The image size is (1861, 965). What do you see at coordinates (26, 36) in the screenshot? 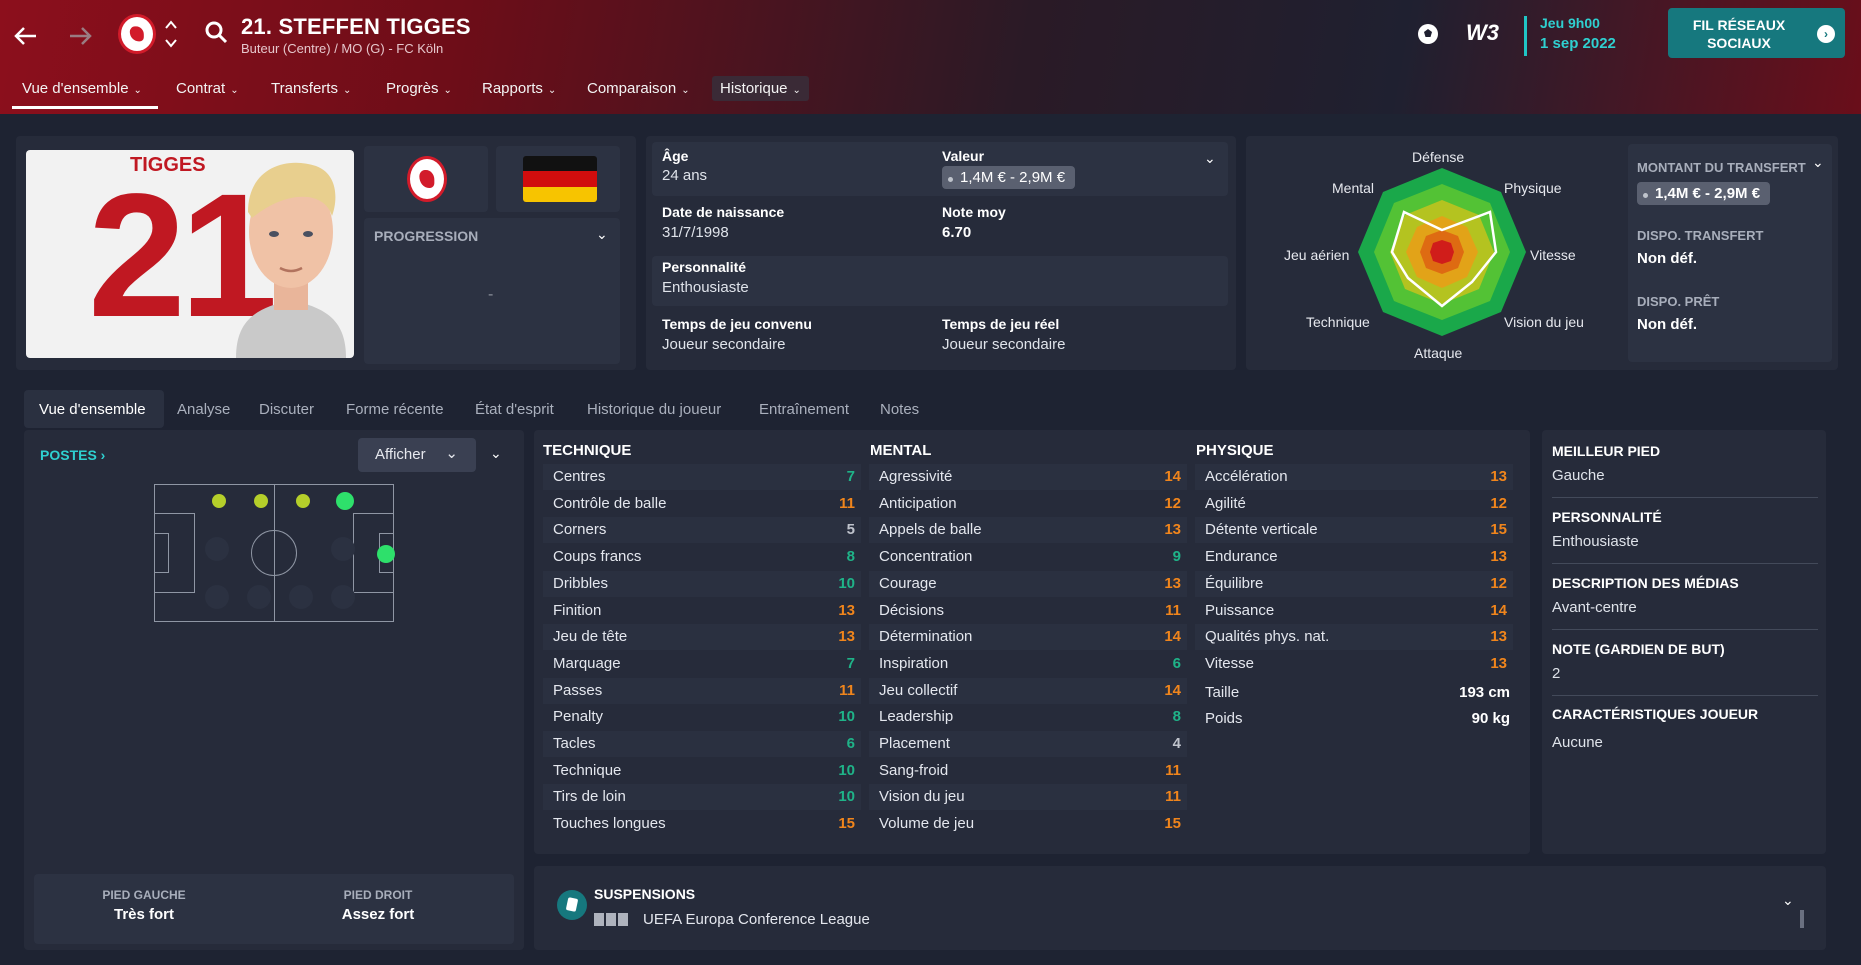
I see `back-button` at bounding box center [26, 36].